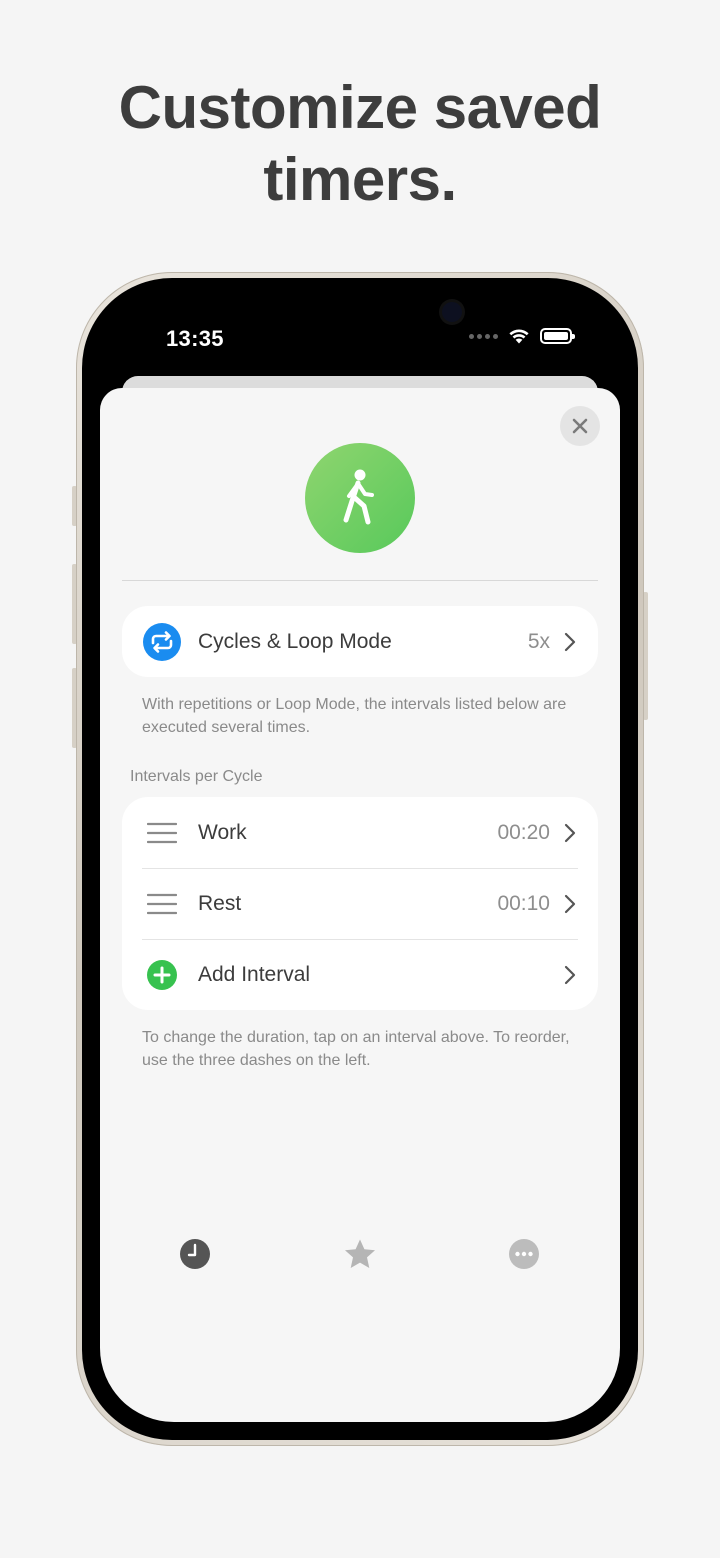 The image size is (720, 1558). I want to click on status-time: 13:35, so click(195, 338).